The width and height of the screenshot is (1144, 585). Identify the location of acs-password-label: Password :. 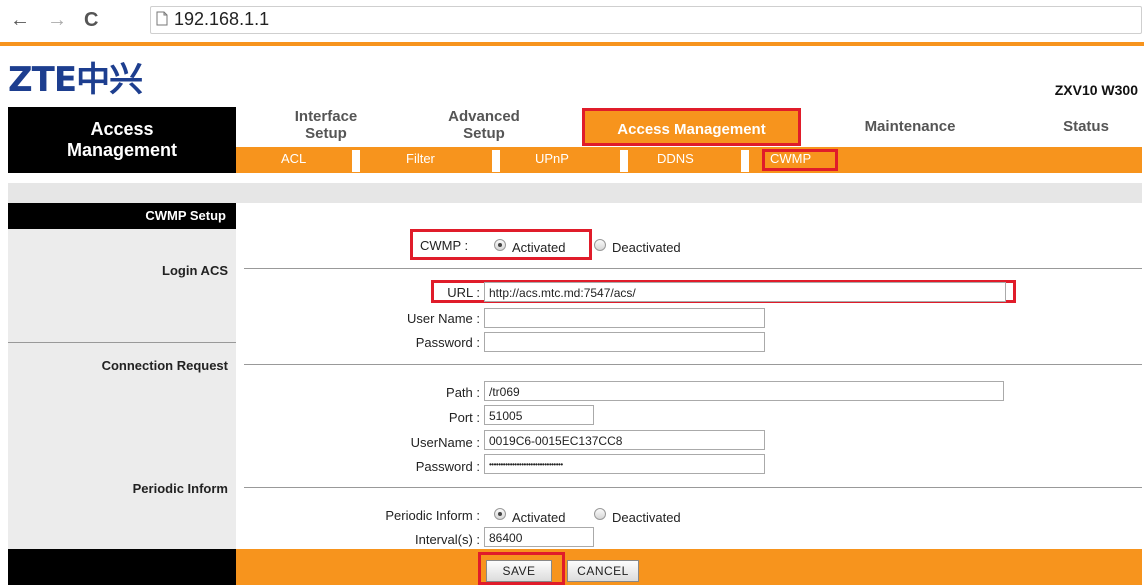
(447, 342).